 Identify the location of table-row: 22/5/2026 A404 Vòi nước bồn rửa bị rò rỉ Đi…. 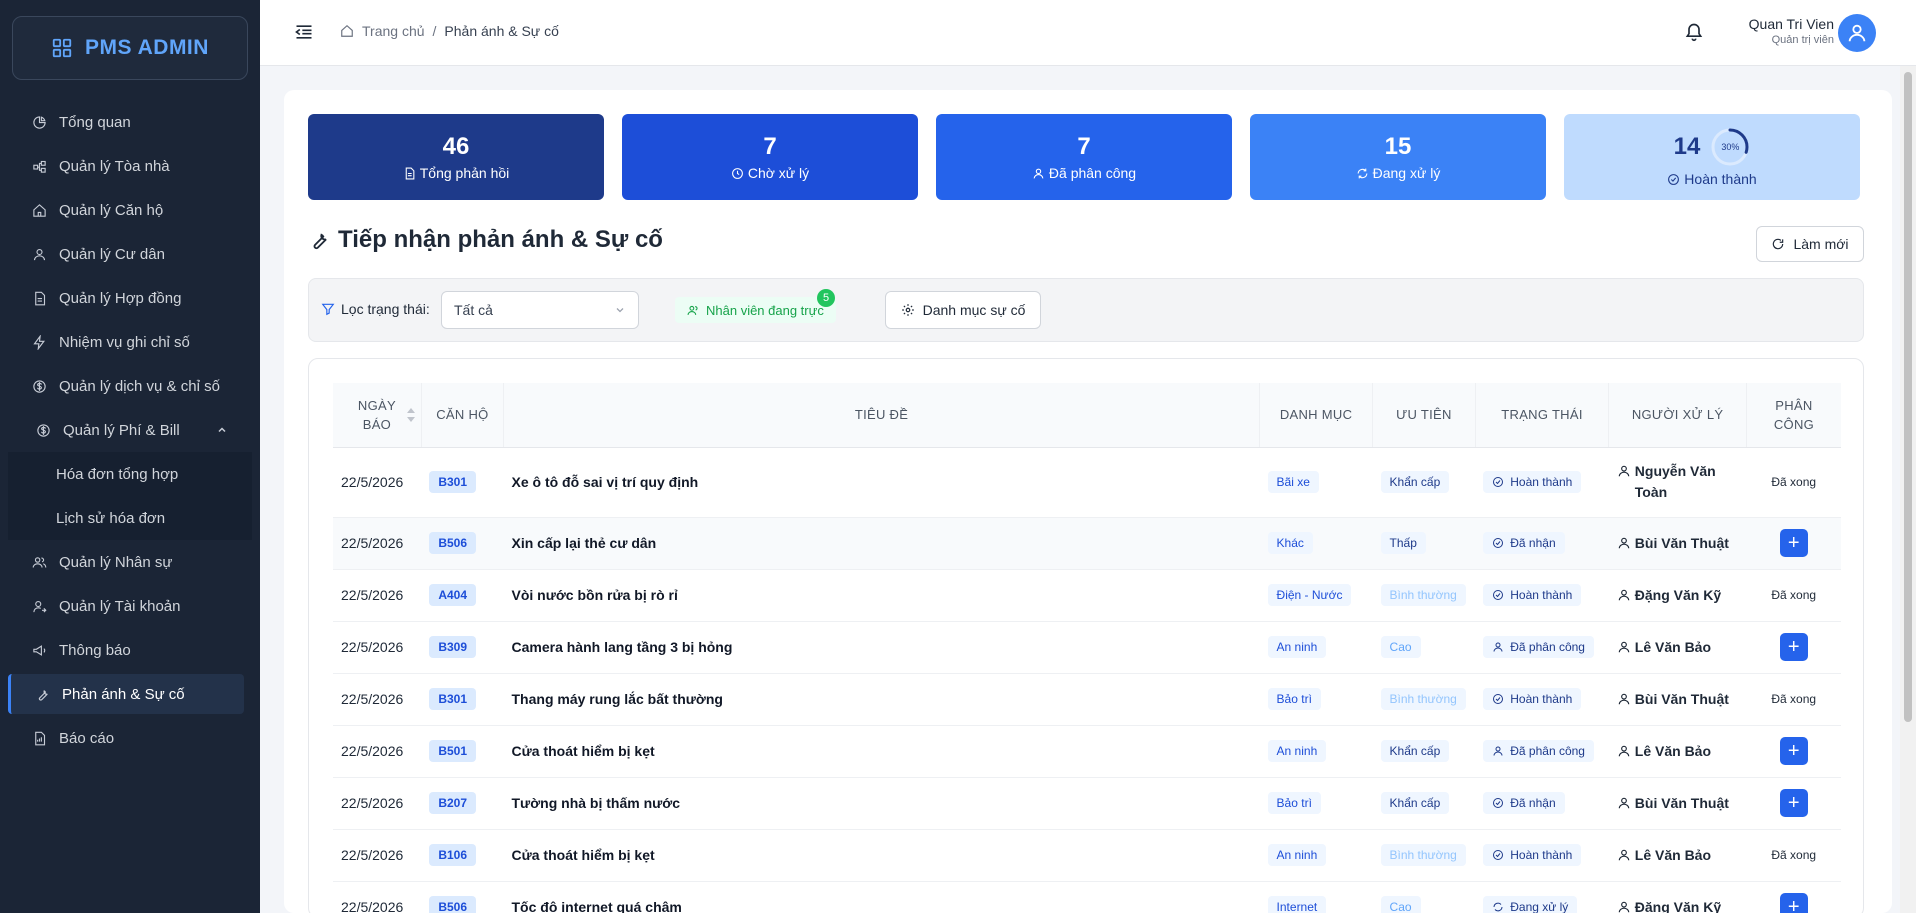
(1087, 595).